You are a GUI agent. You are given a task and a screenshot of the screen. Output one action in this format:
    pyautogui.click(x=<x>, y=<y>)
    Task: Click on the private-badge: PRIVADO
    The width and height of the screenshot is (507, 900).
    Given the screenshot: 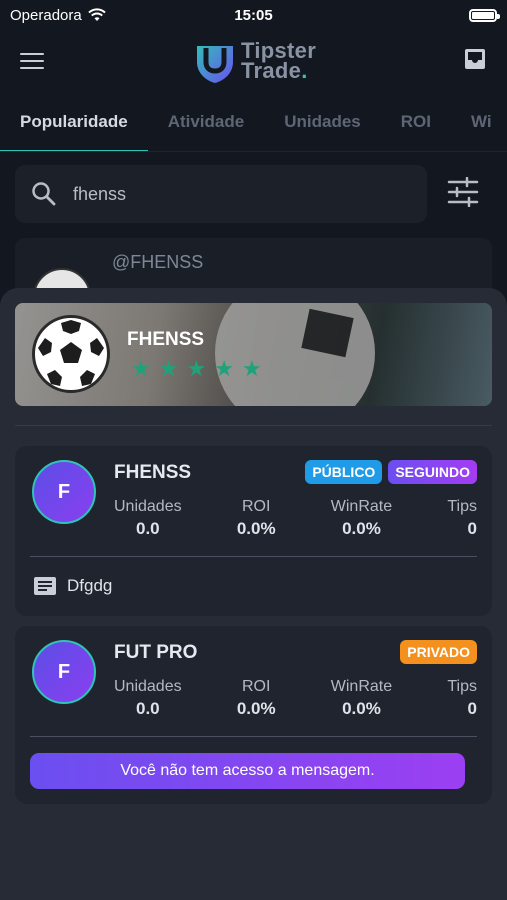 What is the action you would take?
    pyautogui.click(x=438, y=652)
    